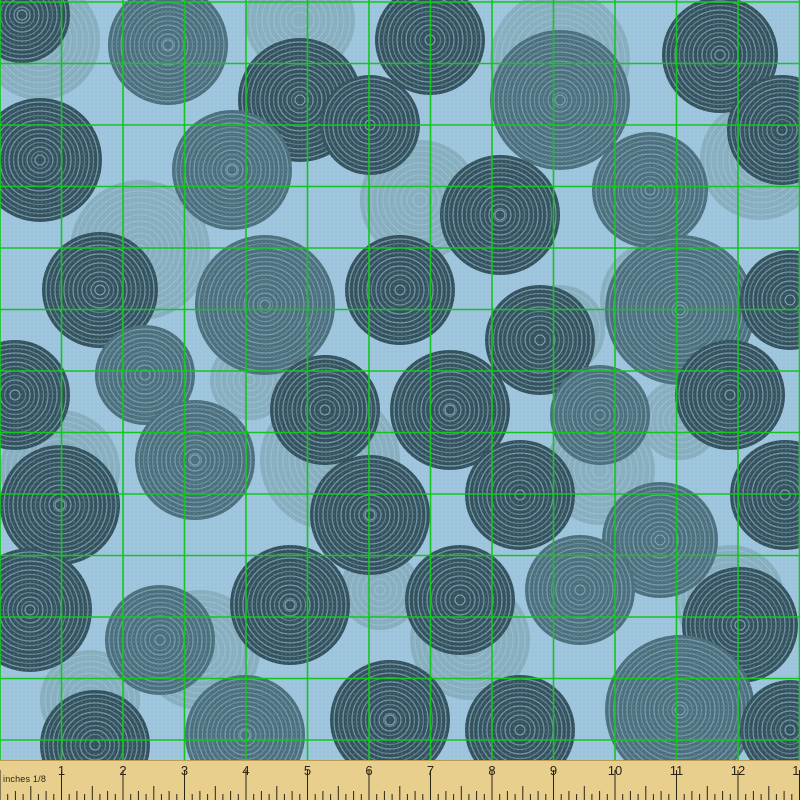  I want to click on ruler-mark-label: 2, so click(122, 770).